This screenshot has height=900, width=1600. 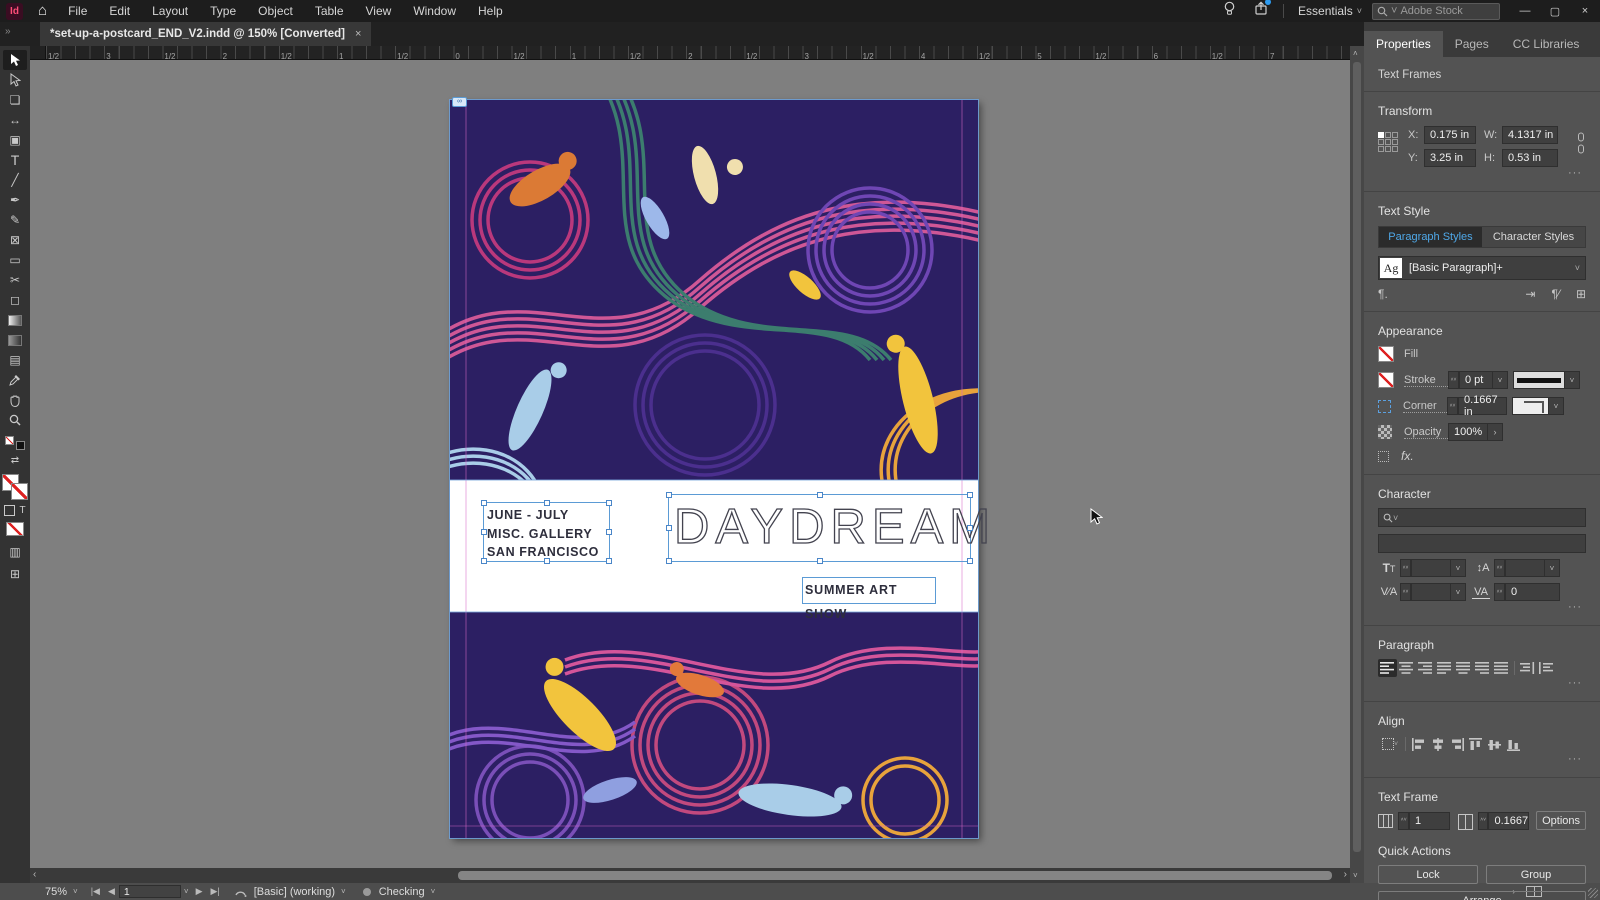 What do you see at coordinates (15, 400) in the screenshot?
I see `hand-tool` at bounding box center [15, 400].